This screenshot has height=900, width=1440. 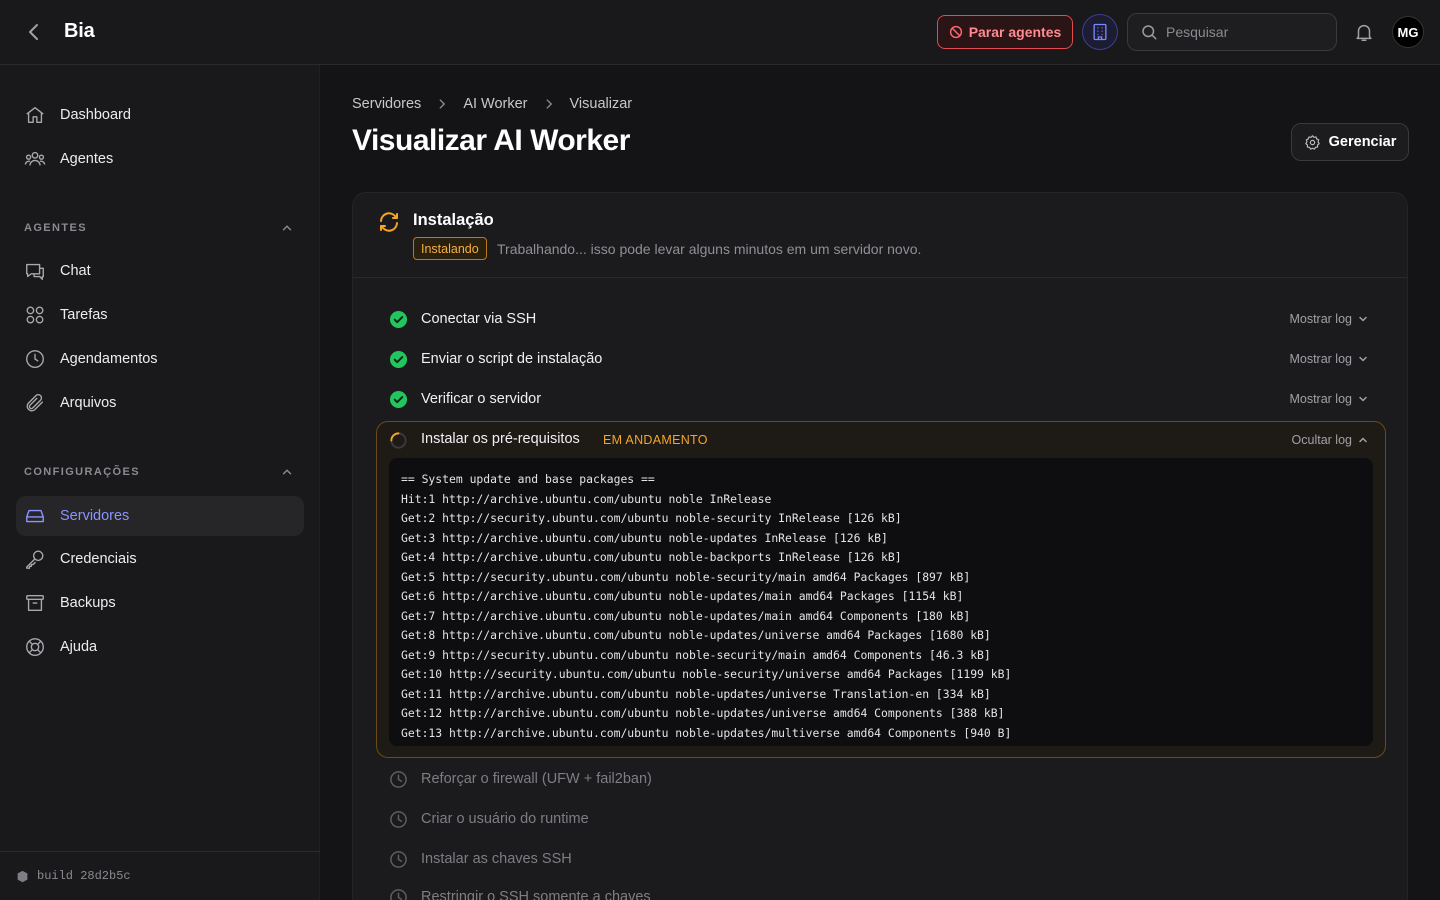 I want to click on section-label-agentes: AGENTES, so click(x=164, y=228).